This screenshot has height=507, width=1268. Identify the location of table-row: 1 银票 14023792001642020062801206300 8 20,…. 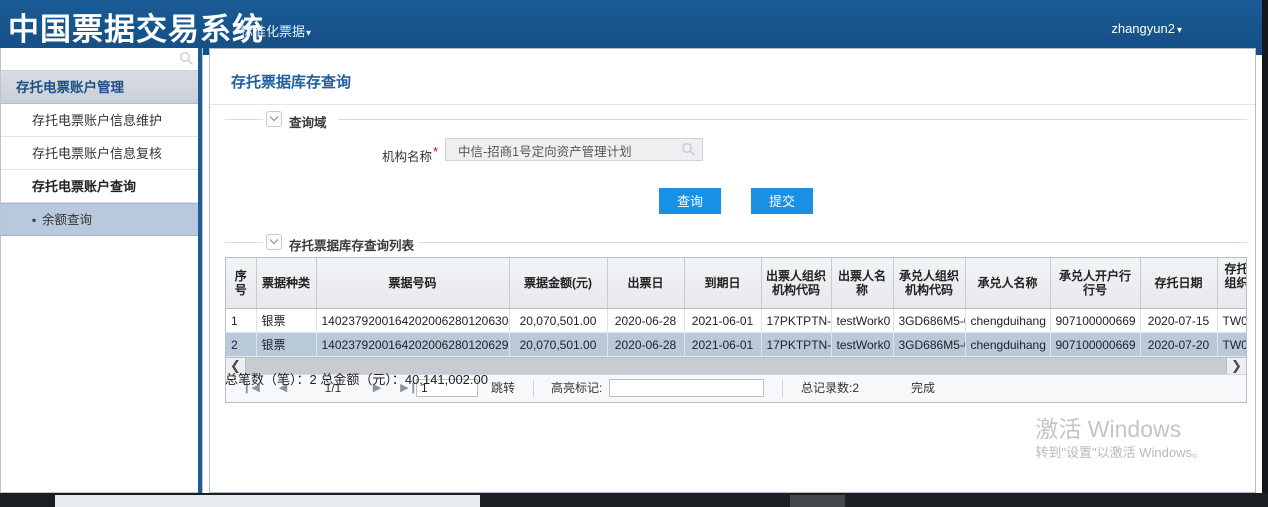
(736, 320).